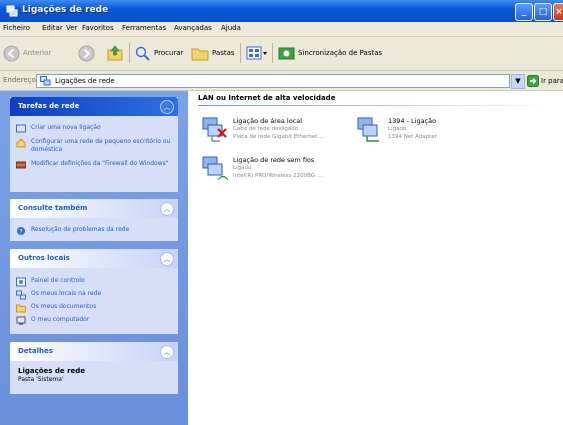 The width and height of the screenshot is (563, 425). Describe the element at coordinates (273, 81) in the screenshot. I see `address-input: Ligações de rede` at that location.